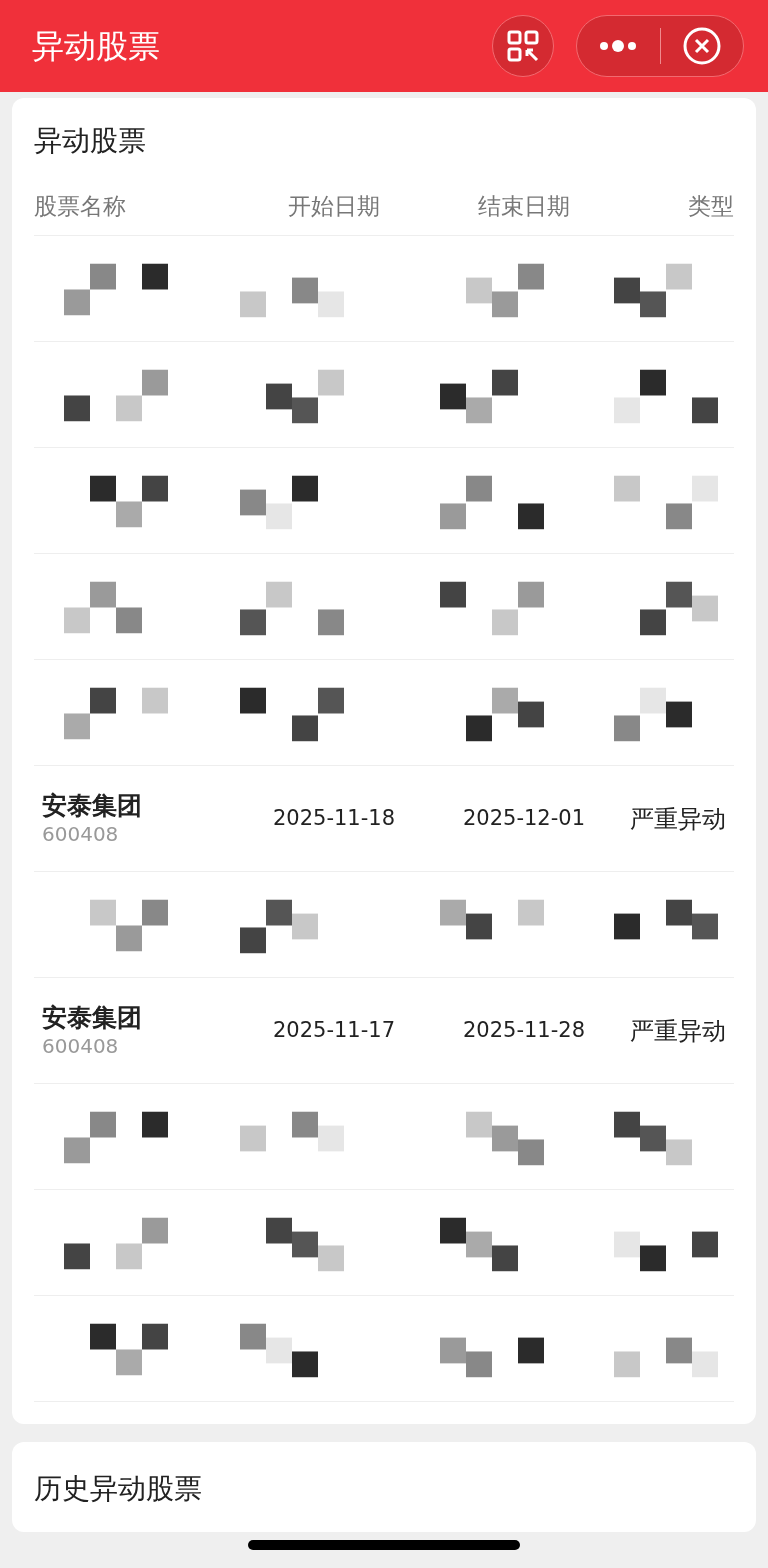 The height and width of the screenshot is (1568, 768). Describe the element at coordinates (618, 46) in the screenshot. I see `more-icon` at that location.